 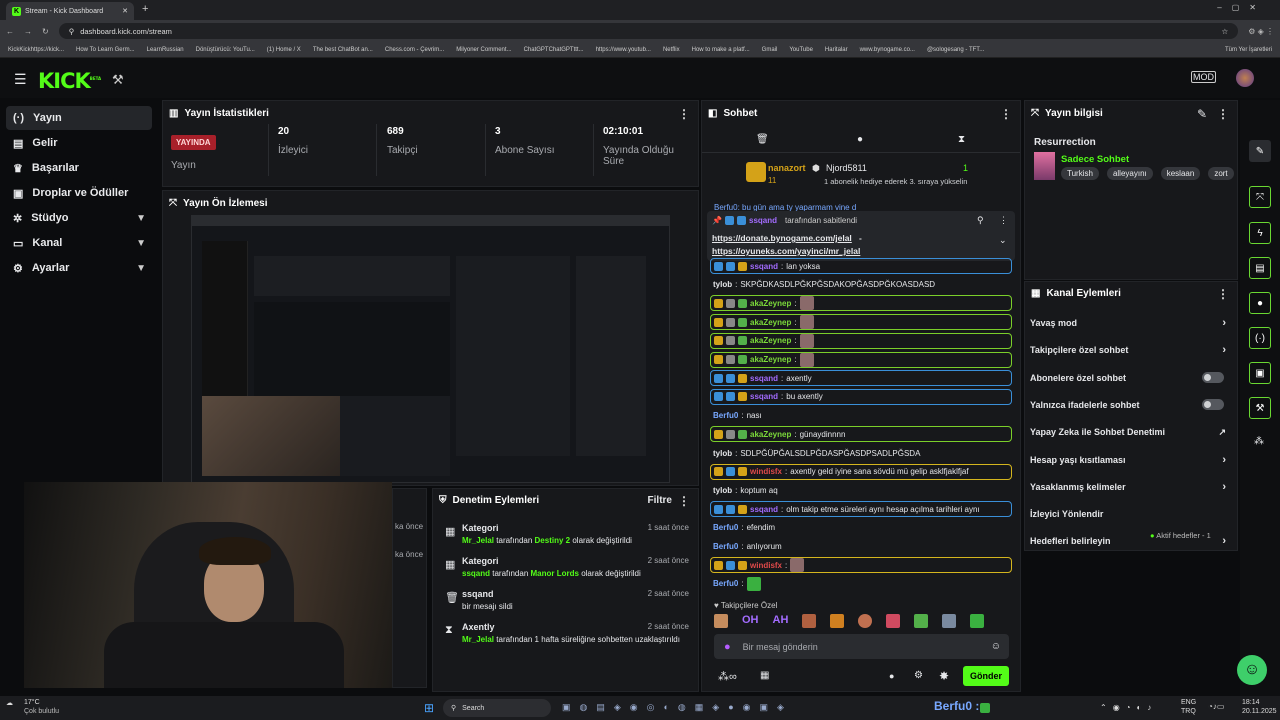 I want to click on sidebar-item-yayin: (·) Yayın, so click(x=79, y=118).